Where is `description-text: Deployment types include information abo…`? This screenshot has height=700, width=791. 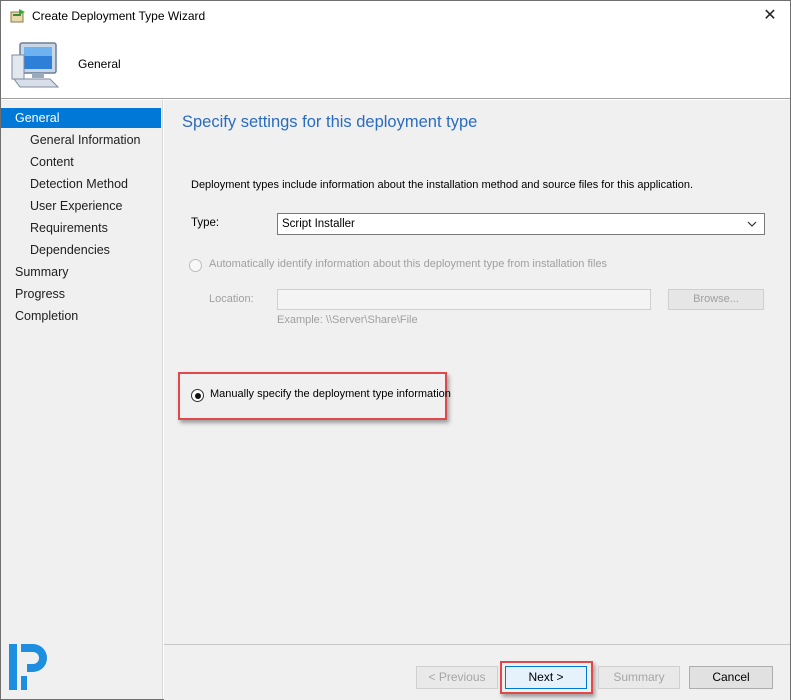 description-text: Deployment types include information abo… is located at coordinates (442, 185).